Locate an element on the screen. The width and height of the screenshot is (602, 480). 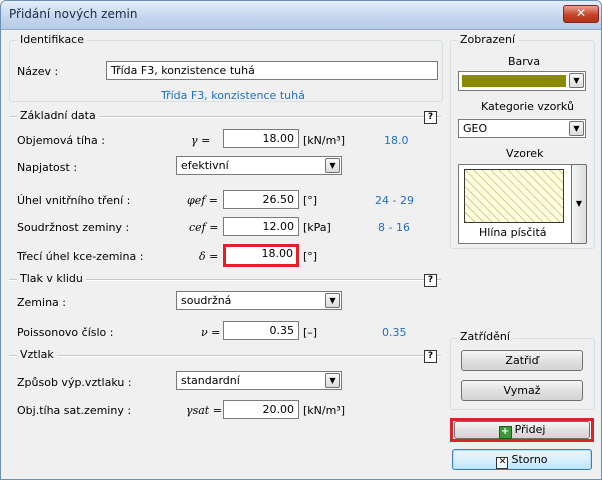
zpusob-value: standardní is located at coordinates (210, 380).